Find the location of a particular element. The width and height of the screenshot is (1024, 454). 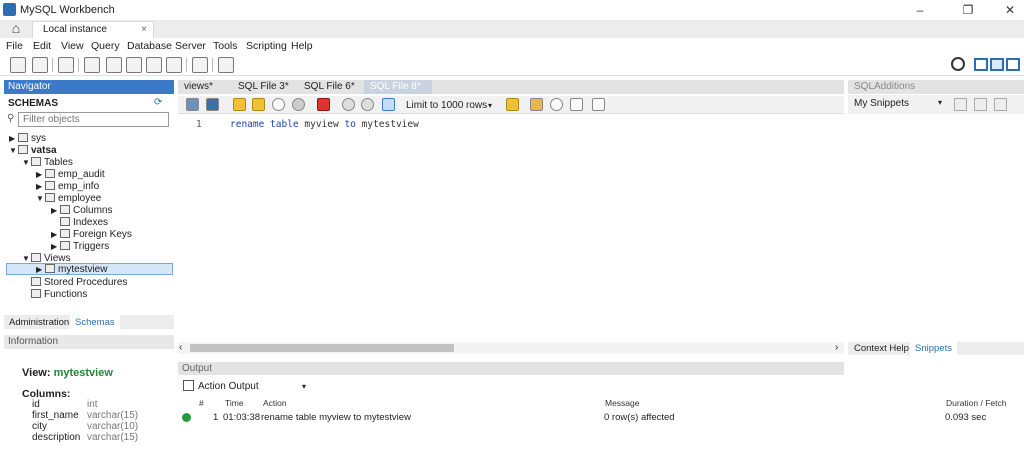

connection-tab: Local instance MySQL80 × is located at coordinates (93, 36).